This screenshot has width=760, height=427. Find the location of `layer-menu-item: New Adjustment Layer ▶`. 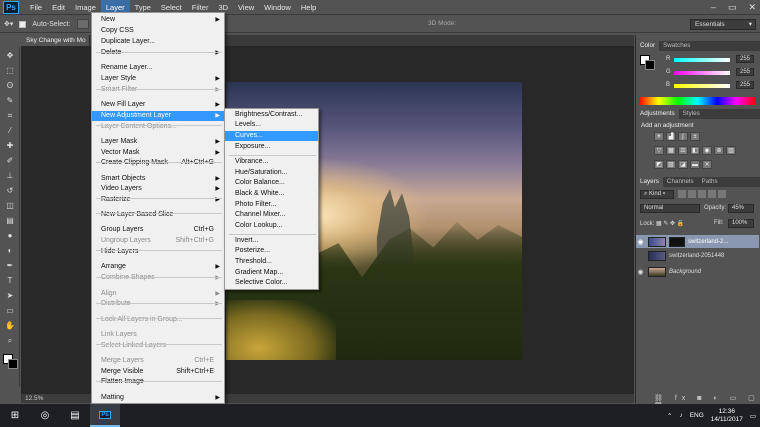

layer-menu-item: New Adjustment Layer ▶ is located at coordinates (158, 116).